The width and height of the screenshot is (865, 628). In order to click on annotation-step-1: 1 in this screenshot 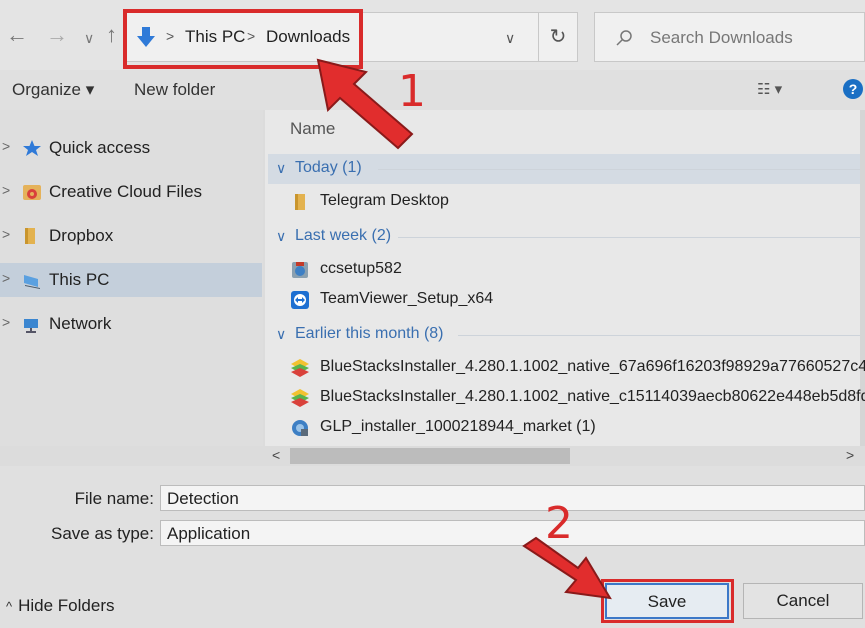, I will do `click(412, 91)`.